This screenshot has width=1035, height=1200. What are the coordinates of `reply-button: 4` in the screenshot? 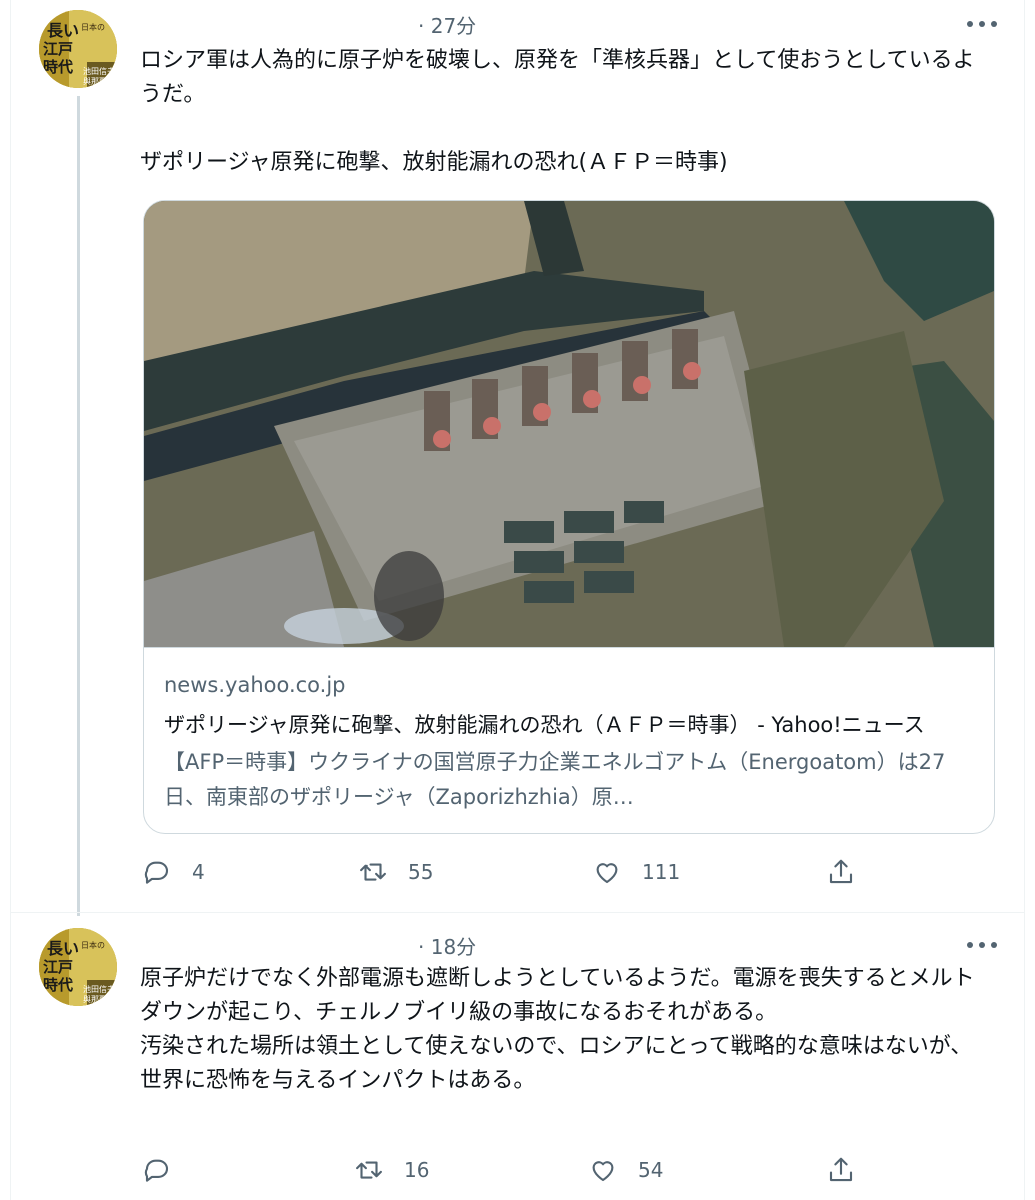 It's located at (173, 872).